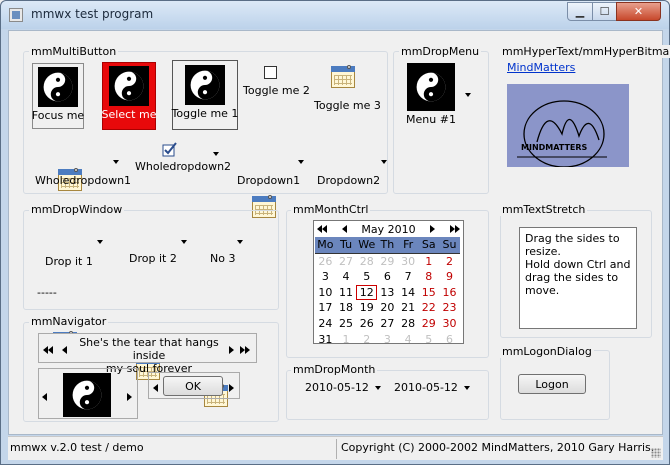 Image resolution: width=670 pixels, height=465 pixels. What do you see at coordinates (331, 209) in the screenshot?
I see `group-label-monthctrl: mmMonthCtrl` at bounding box center [331, 209].